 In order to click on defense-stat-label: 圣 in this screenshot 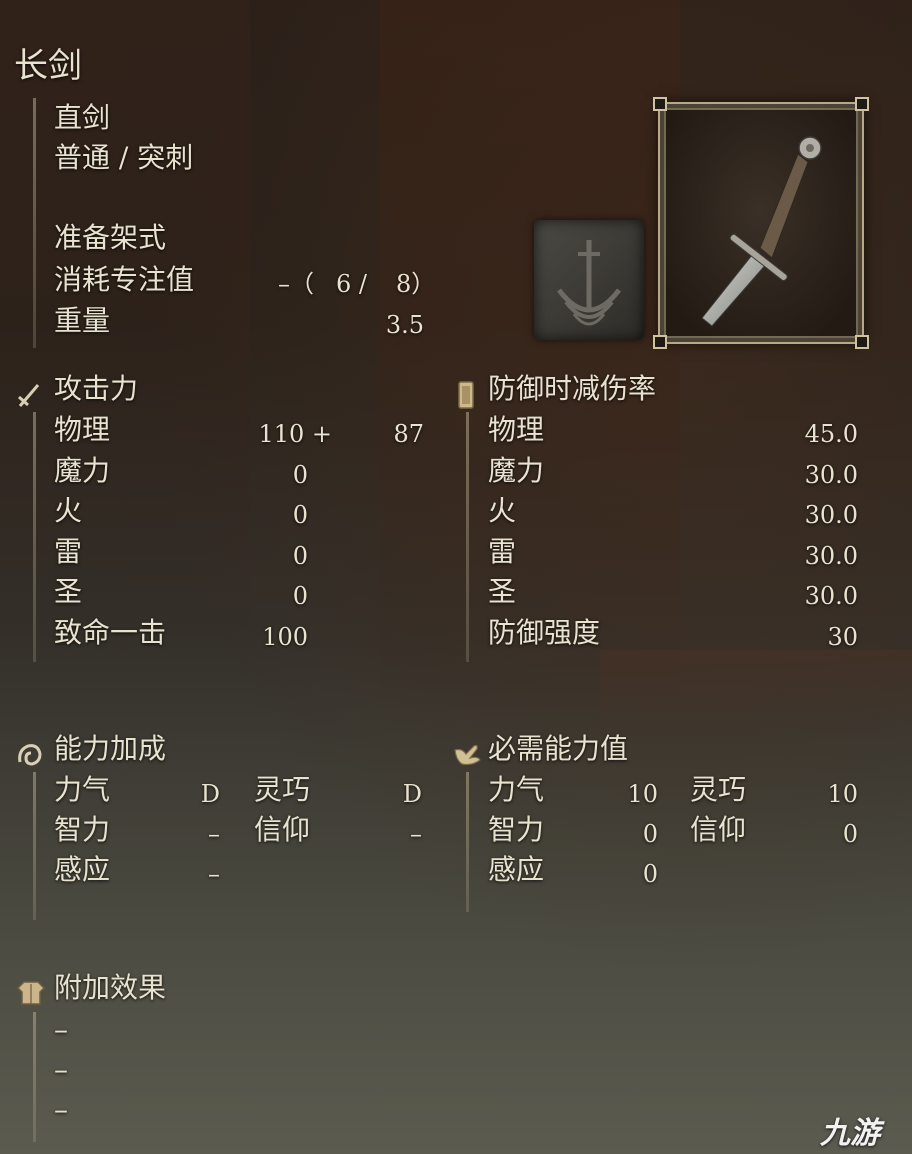, I will do `click(502, 591)`.